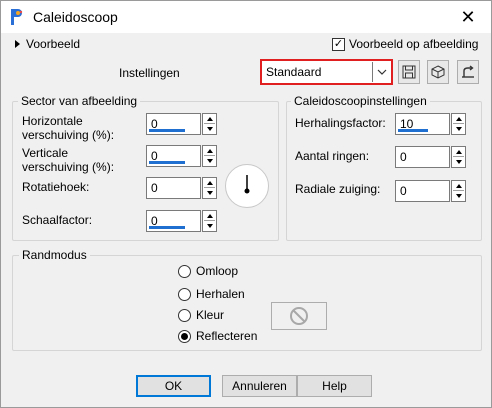  I want to click on rotation-input: 0, so click(173, 188).